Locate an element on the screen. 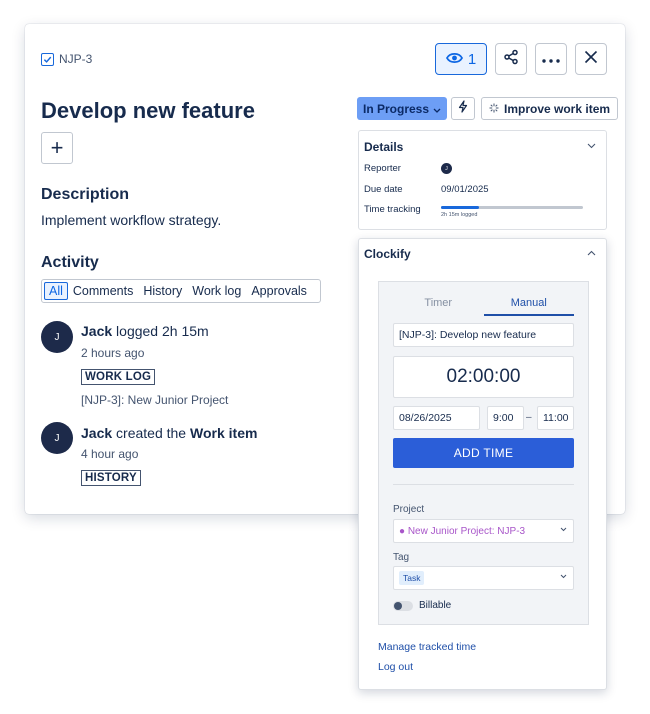 Image resolution: width=650 pixels, height=714 pixels. tag-select: Task is located at coordinates (483, 578).